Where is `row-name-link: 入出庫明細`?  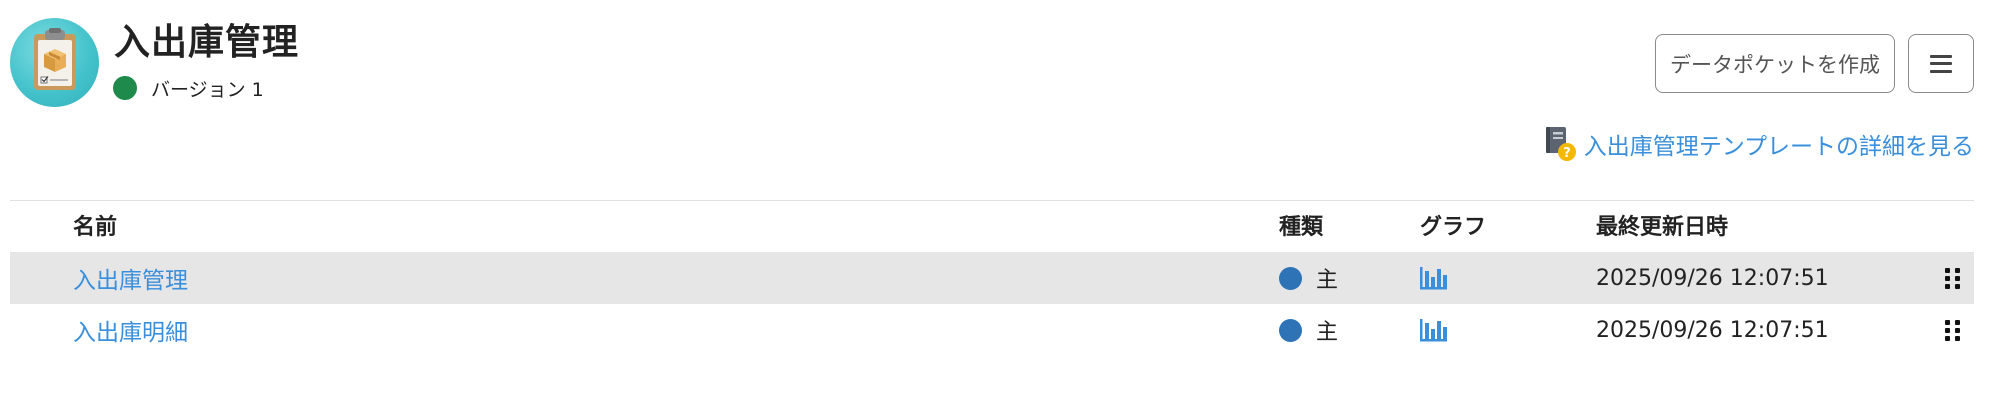 row-name-link: 入出庫明細 is located at coordinates (130, 330).